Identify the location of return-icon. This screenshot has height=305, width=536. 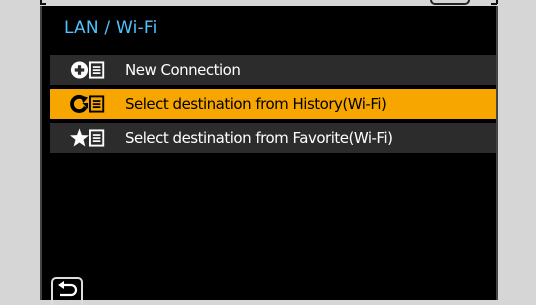
(67, 292).